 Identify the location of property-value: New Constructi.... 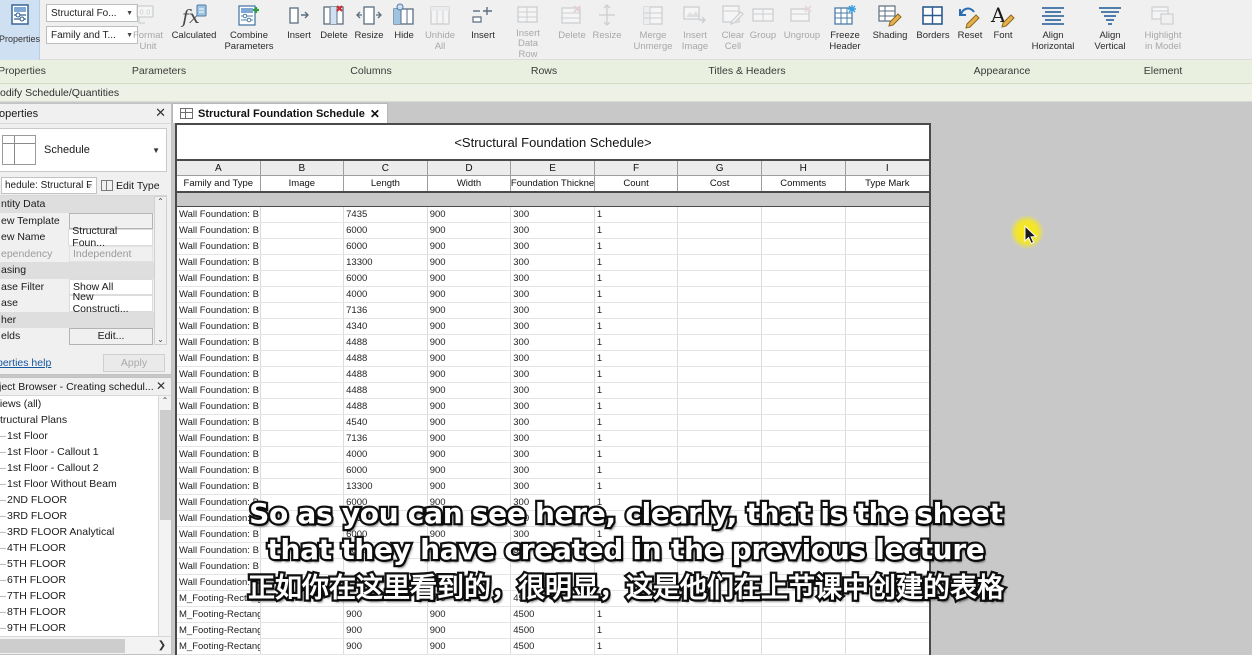
(110, 303).